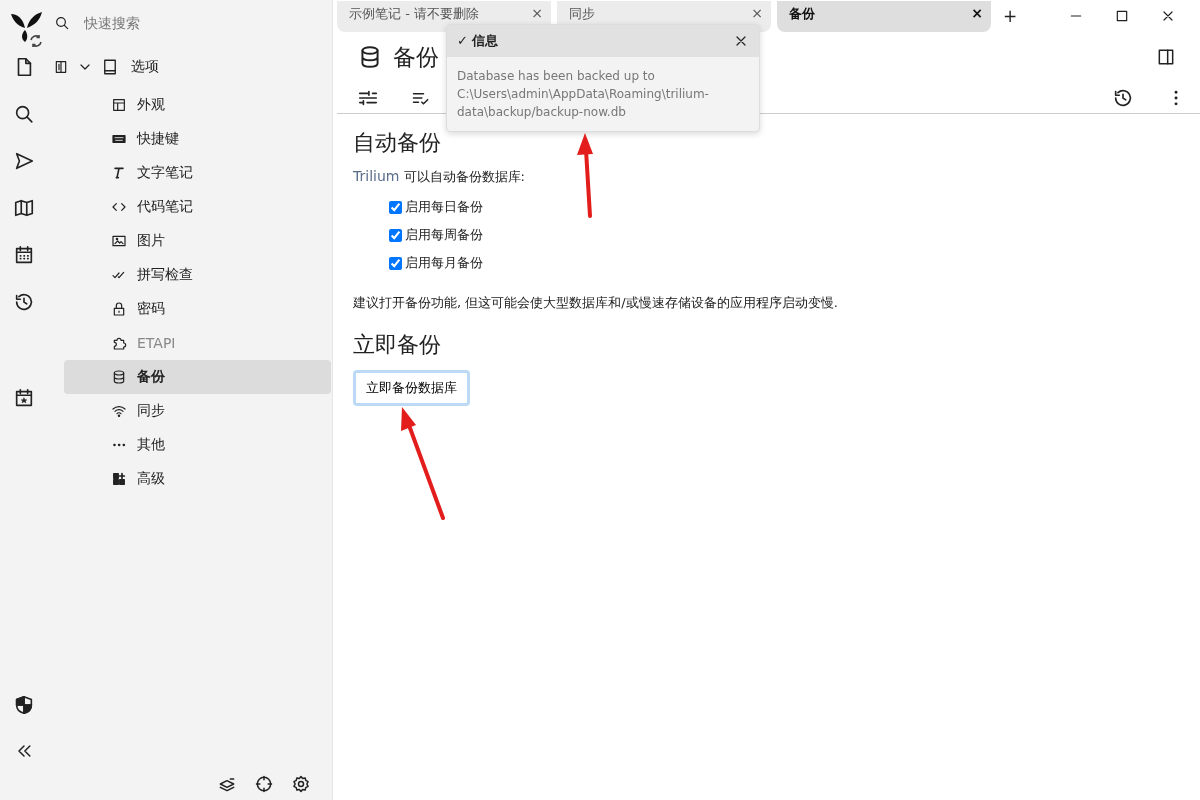 Image resolution: width=1200 pixels, height=800 pixels. What do you see at coordinates (376, 176) in the screenshot?
I see `trilium-link: Trilium` at bounding box center [376, 176].